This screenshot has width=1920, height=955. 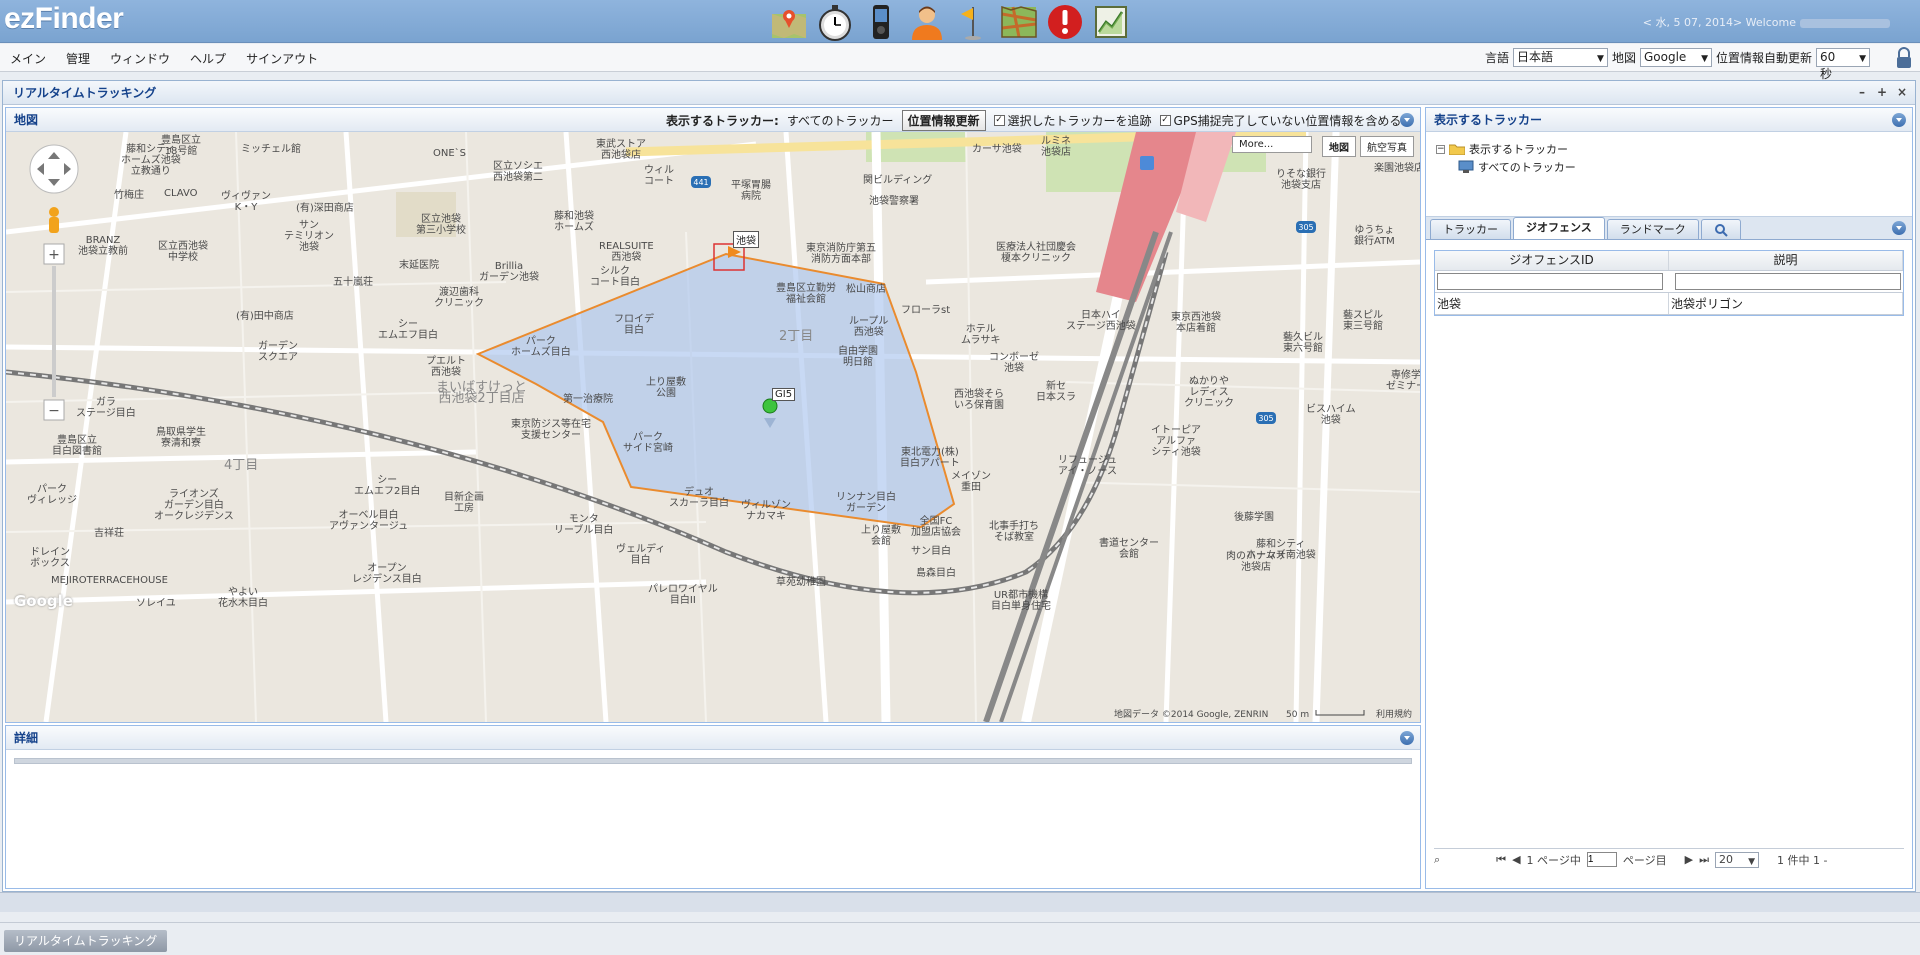 What do you see at coordinates (1065, 21) in the screenshot?
I see `alert-icon` at bounding box center [1065, 21].